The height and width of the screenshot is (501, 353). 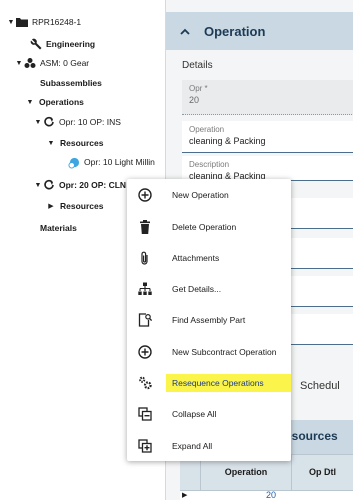 What do you see at coordinates (30, 63) in the screenshot?
I see `assembly-icon` at bounding box center [30, 63].